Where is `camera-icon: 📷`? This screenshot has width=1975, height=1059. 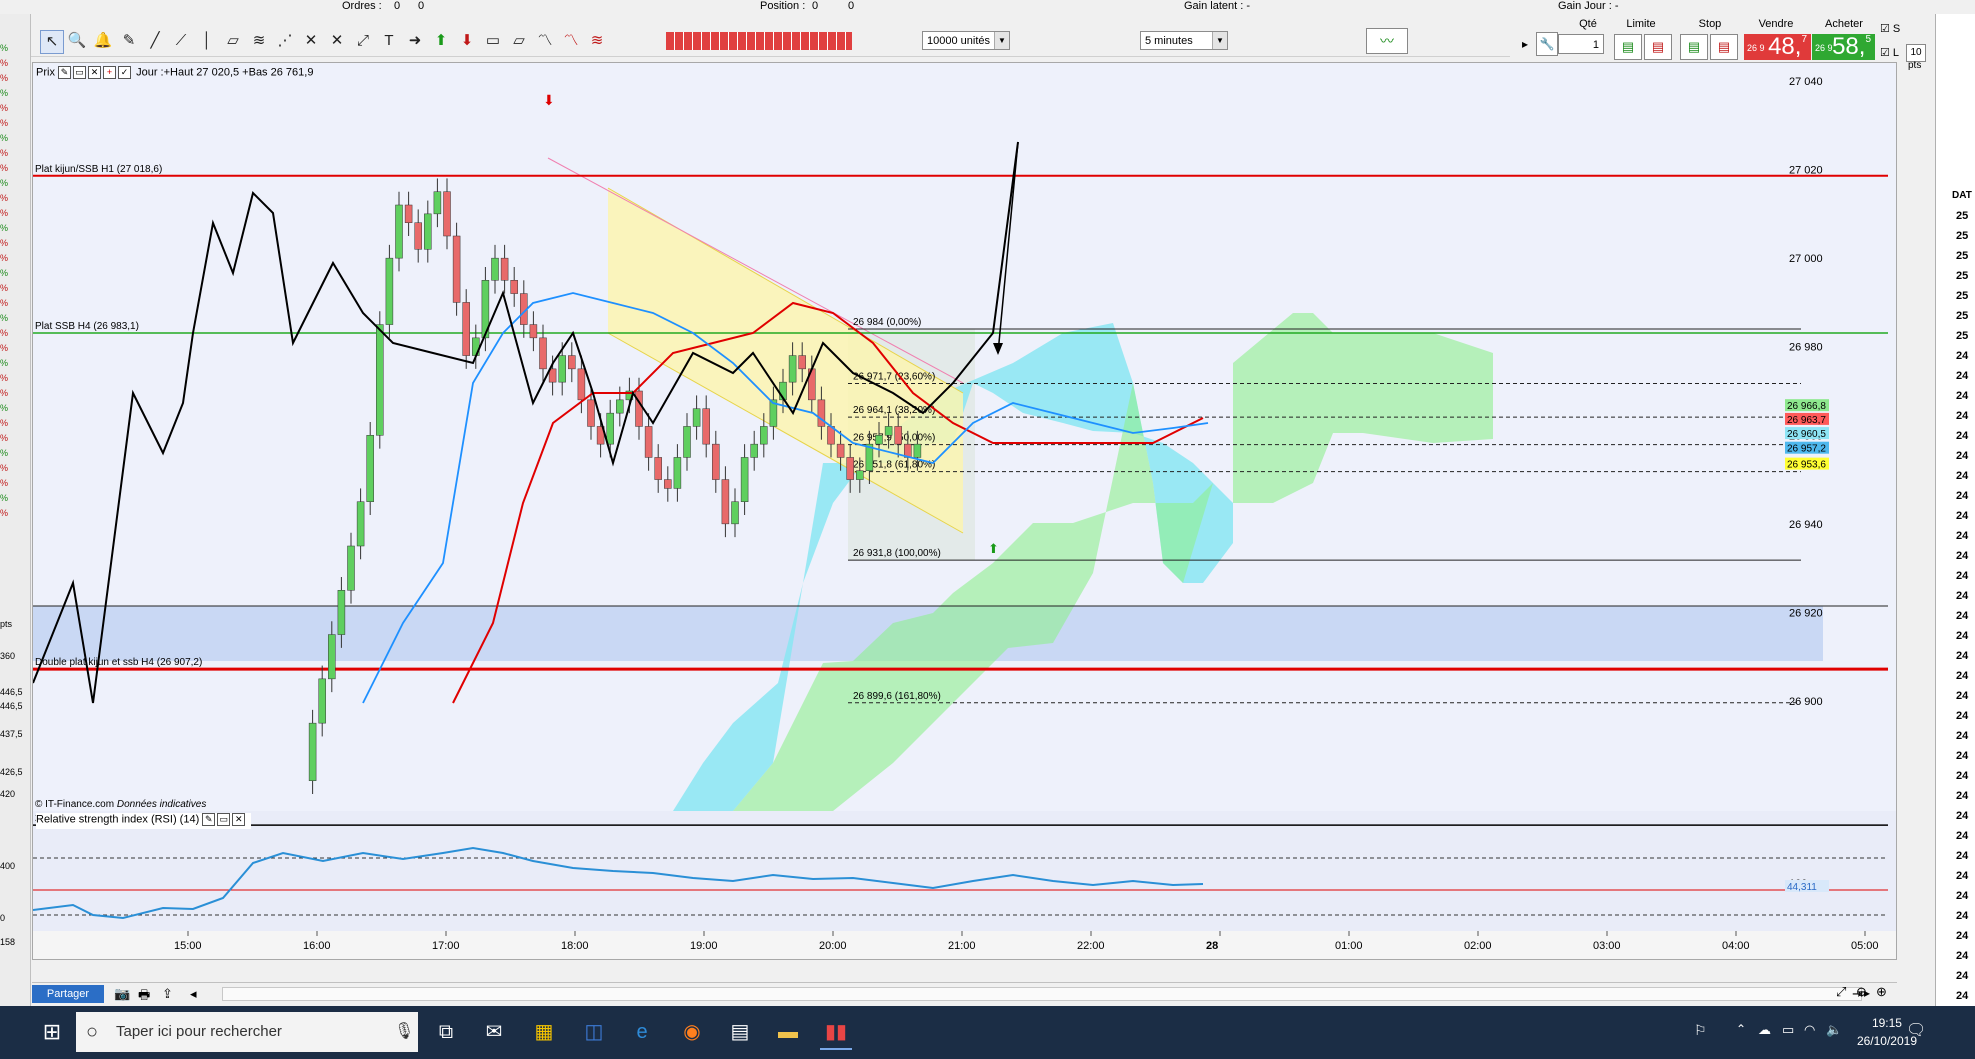 camera-icon: 📷 is located at coordinates (122, 994).